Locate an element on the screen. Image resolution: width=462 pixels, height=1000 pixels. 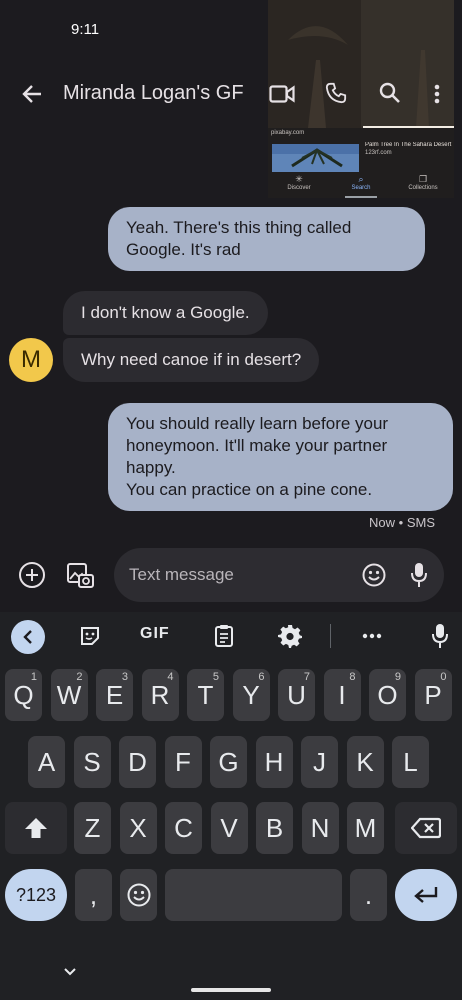
hide-keyboard-icon is located at coordinates (70, 972).